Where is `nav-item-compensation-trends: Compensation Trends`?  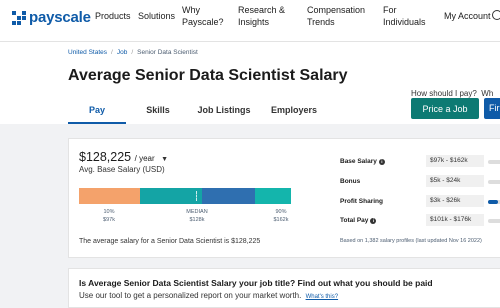
nav-item-compensation-trends: Compensation Trends is located at coordinates (336, 16).